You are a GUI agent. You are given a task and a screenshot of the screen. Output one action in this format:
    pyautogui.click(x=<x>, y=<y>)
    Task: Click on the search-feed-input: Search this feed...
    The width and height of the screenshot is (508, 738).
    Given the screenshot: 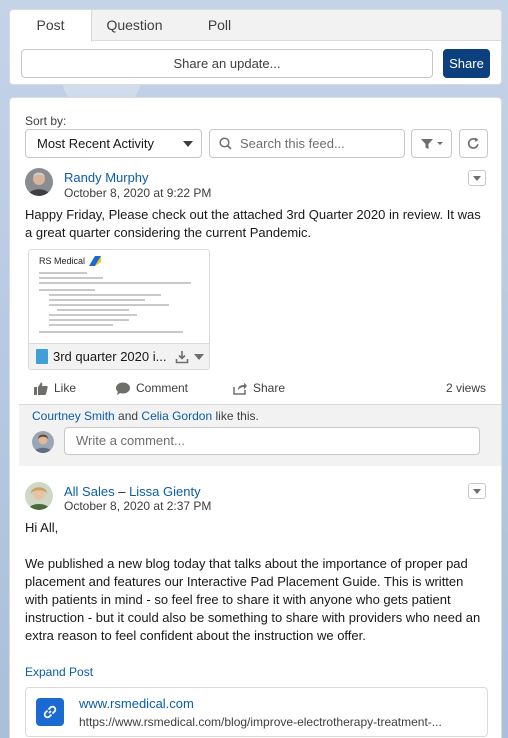 What is the action you would take?
    pyautogui.click(x=307, y=143)
    